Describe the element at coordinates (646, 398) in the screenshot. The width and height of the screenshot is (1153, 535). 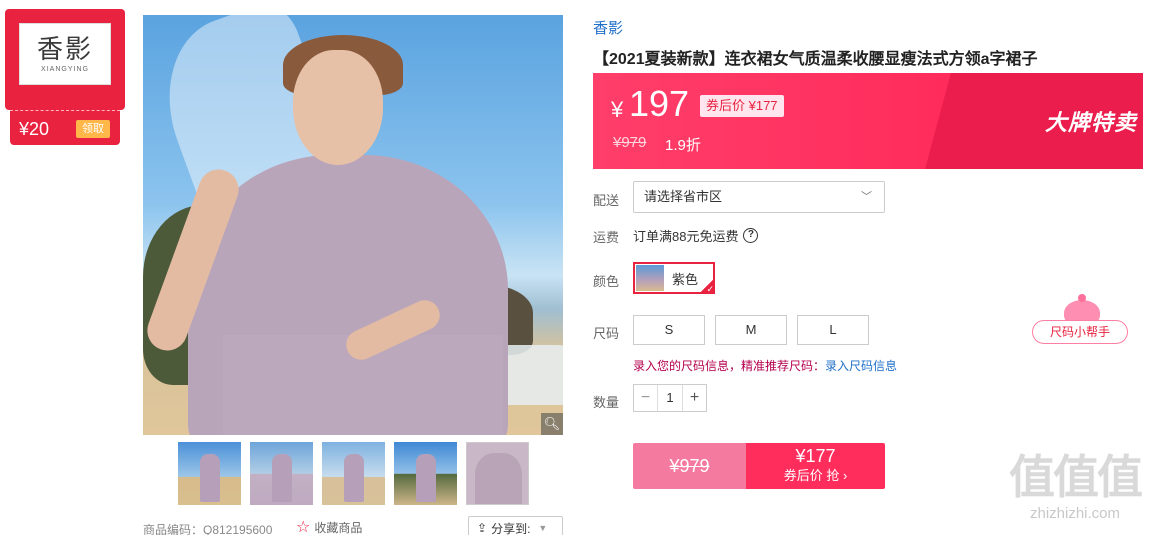
I see `quantity-minus-button: −` at that location.